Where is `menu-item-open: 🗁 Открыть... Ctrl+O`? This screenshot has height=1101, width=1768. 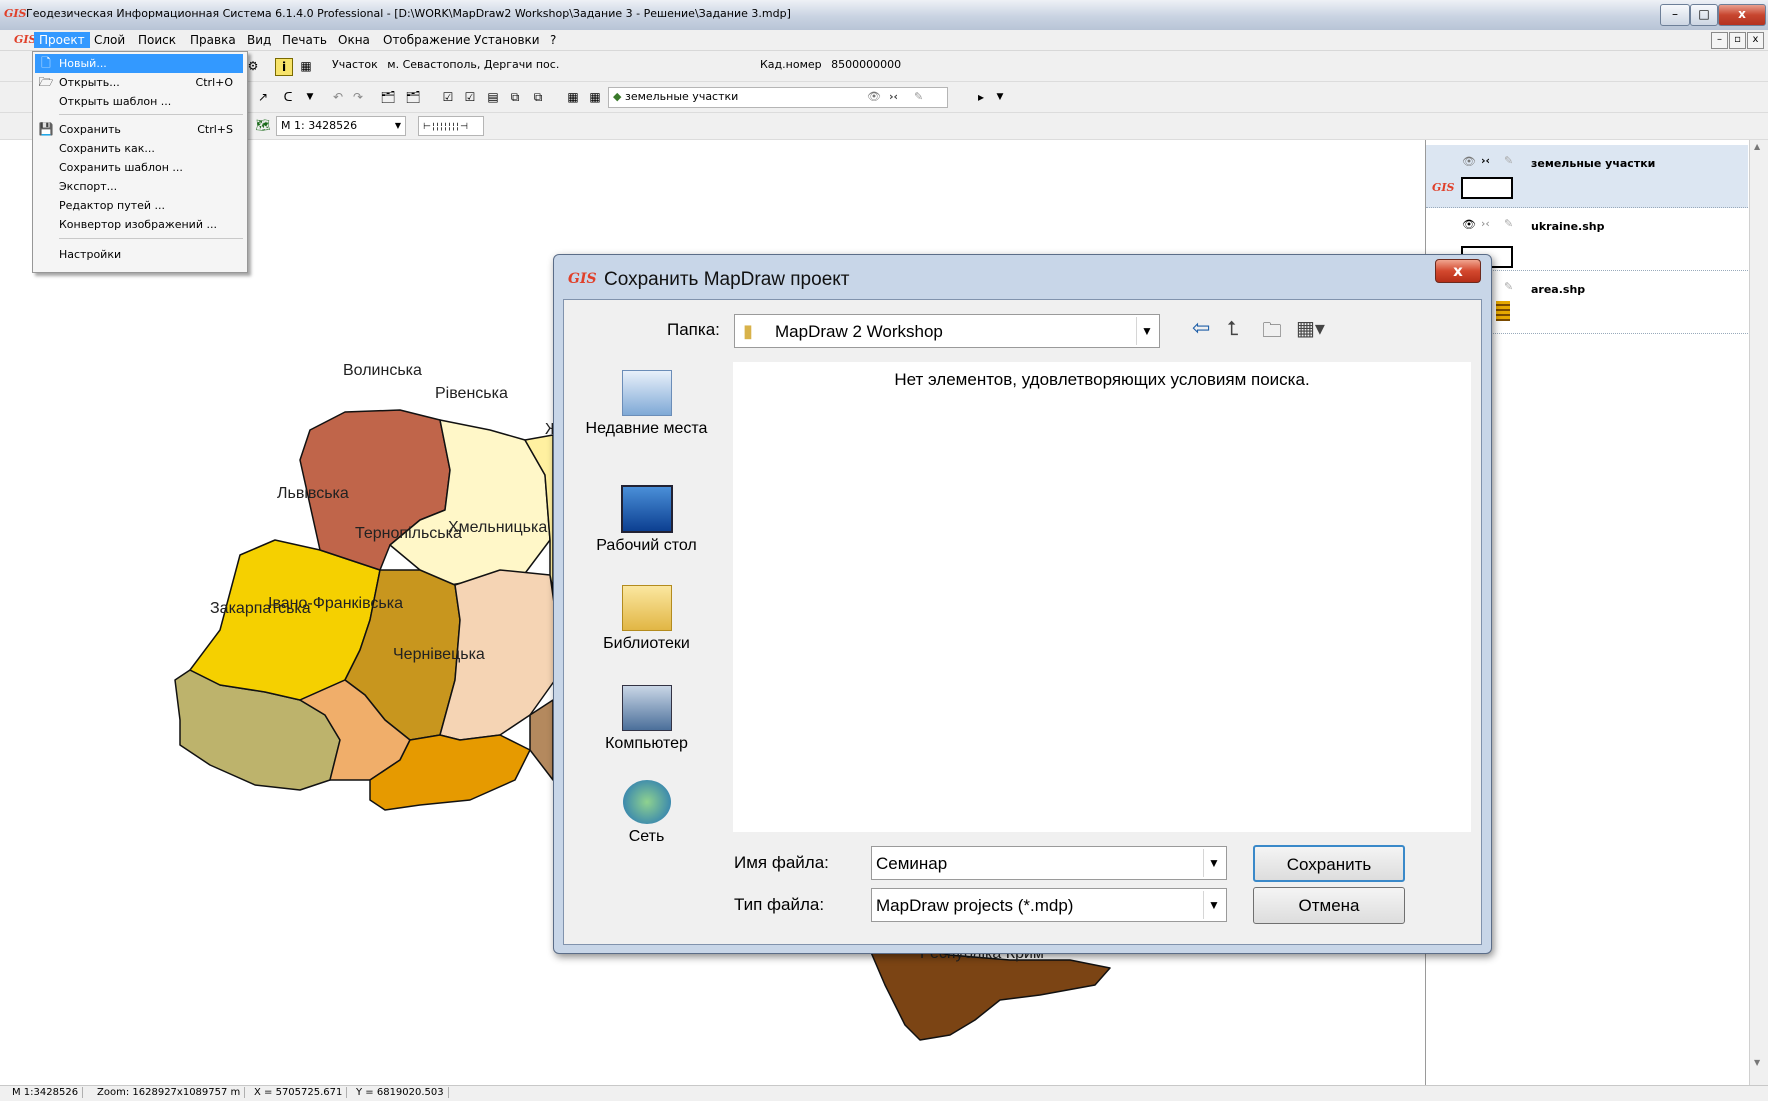 menu-item-open: 🗁 Открыть... Ctrl+O is located at coordinates (139, 82).